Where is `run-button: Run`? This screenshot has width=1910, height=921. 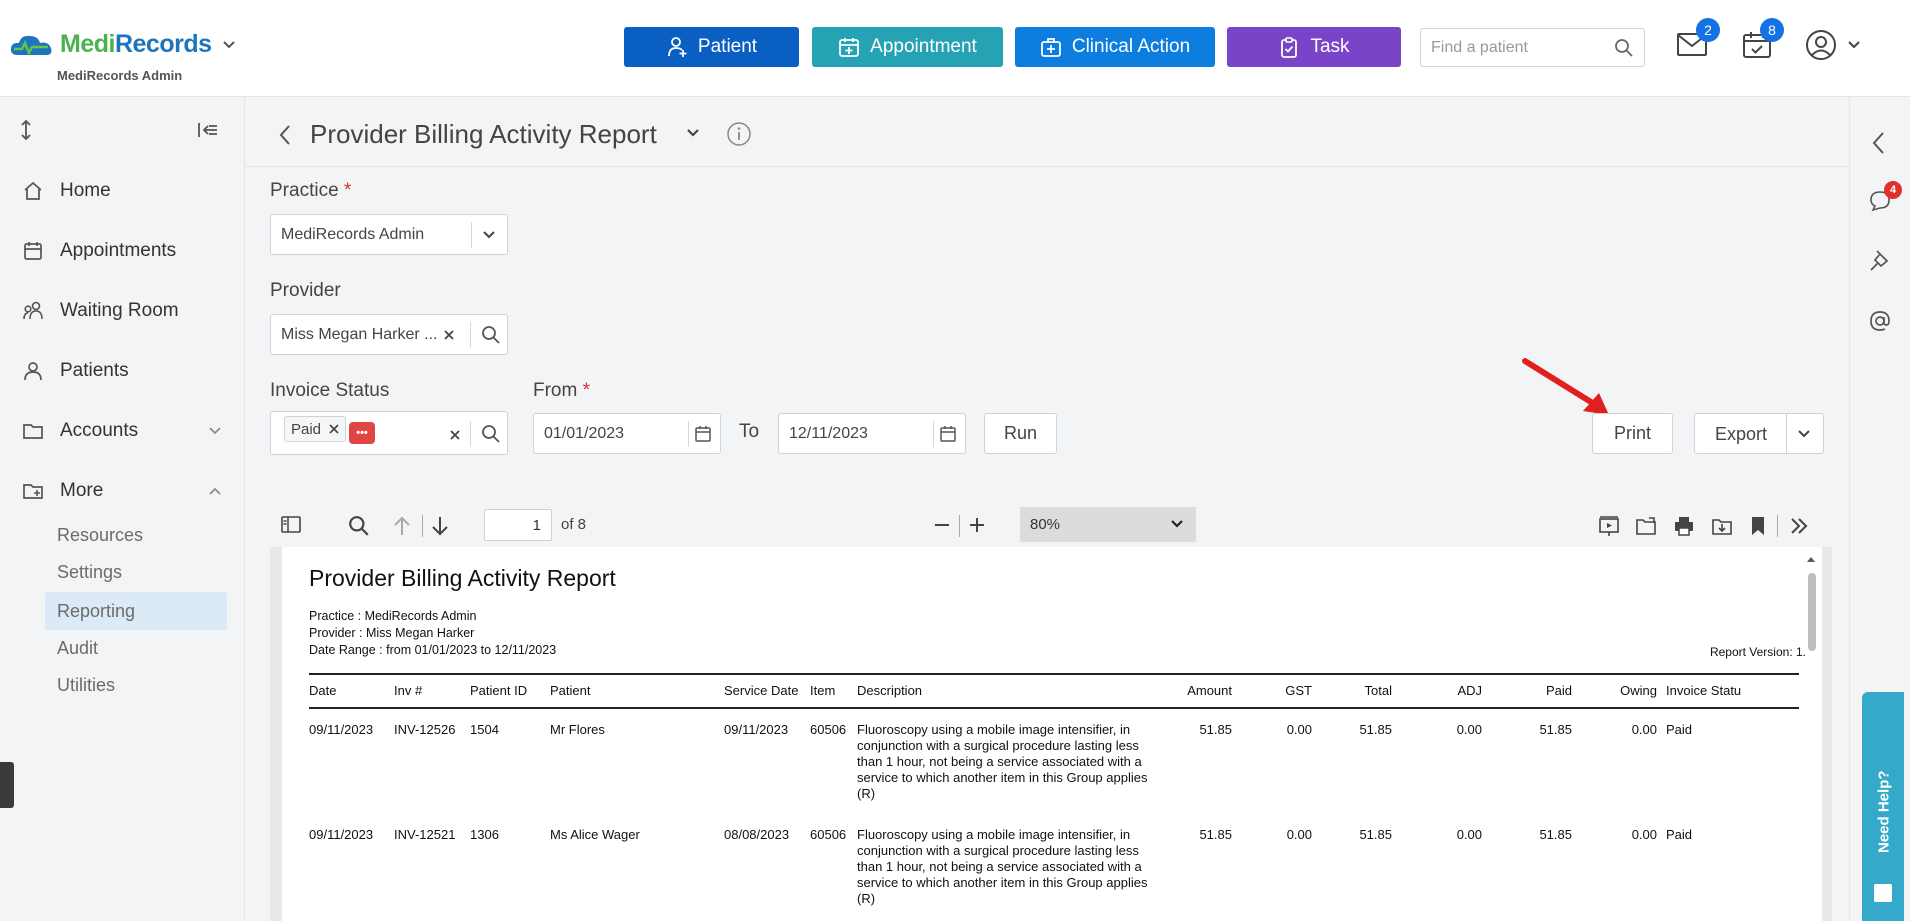 run-button: Run is located at coordinates (1020, 433).